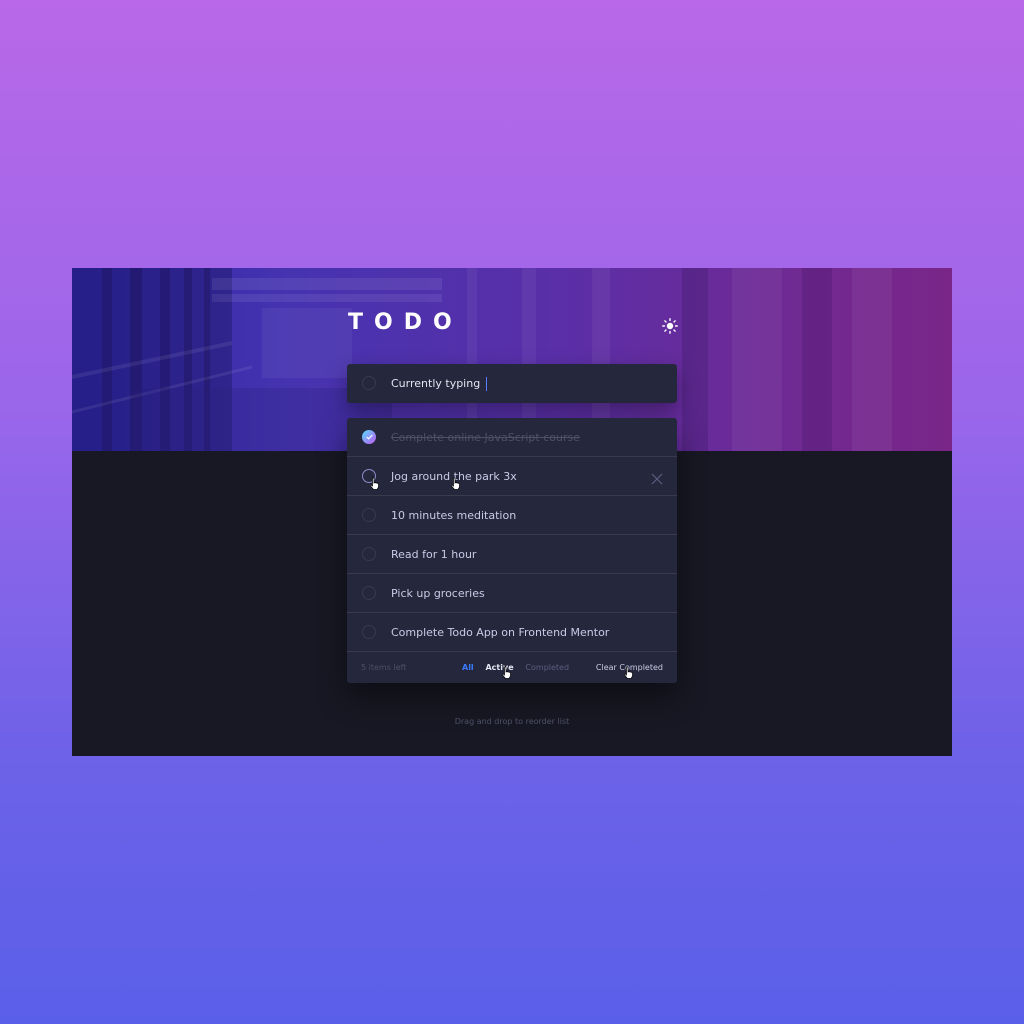 This screenshot has width=1024, height=1024. I want to click on new-todo-value: Currently typing, so click(436, 383).